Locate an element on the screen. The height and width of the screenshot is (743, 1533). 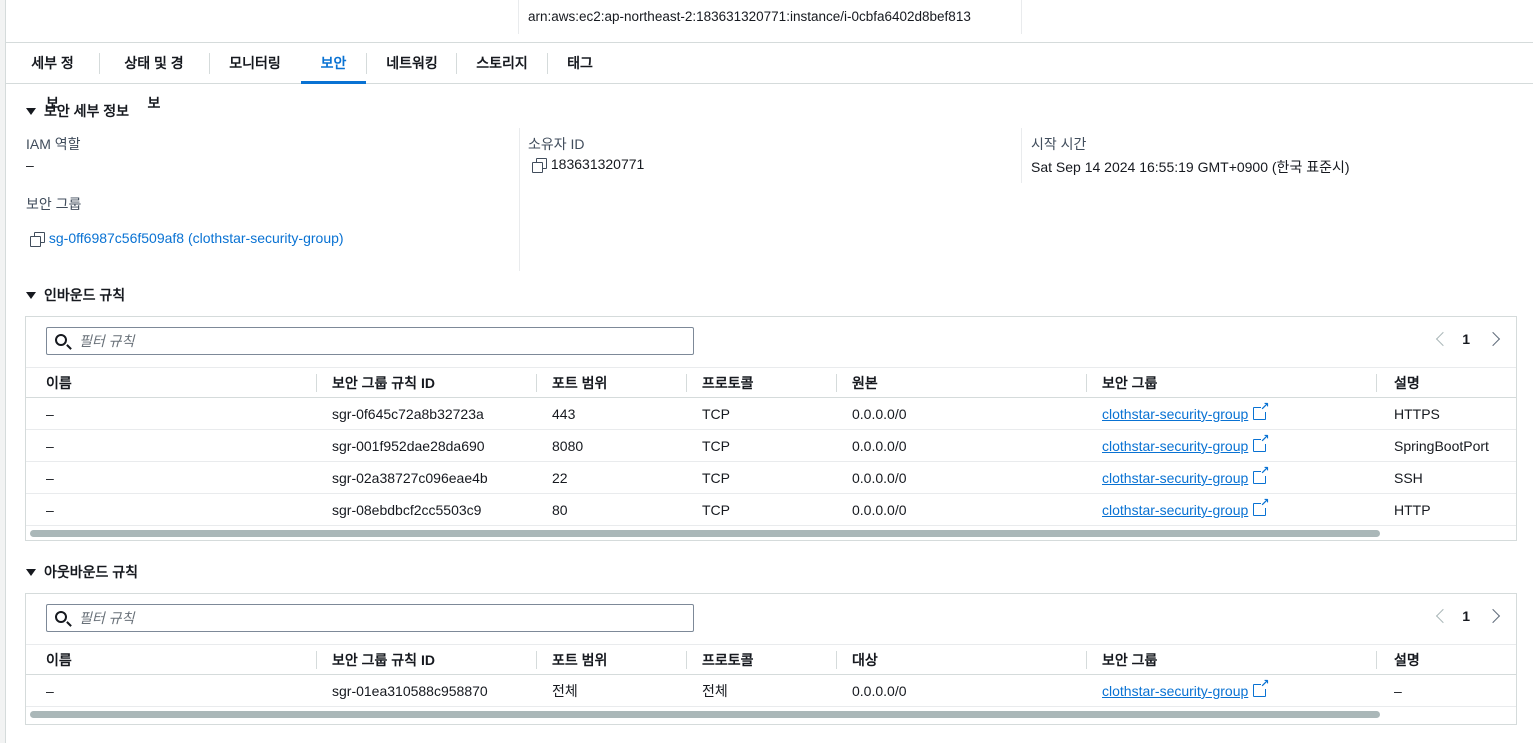
cell-rule-id: sgr-0f645c72a8b32723a is located at coordinates (408, 414).